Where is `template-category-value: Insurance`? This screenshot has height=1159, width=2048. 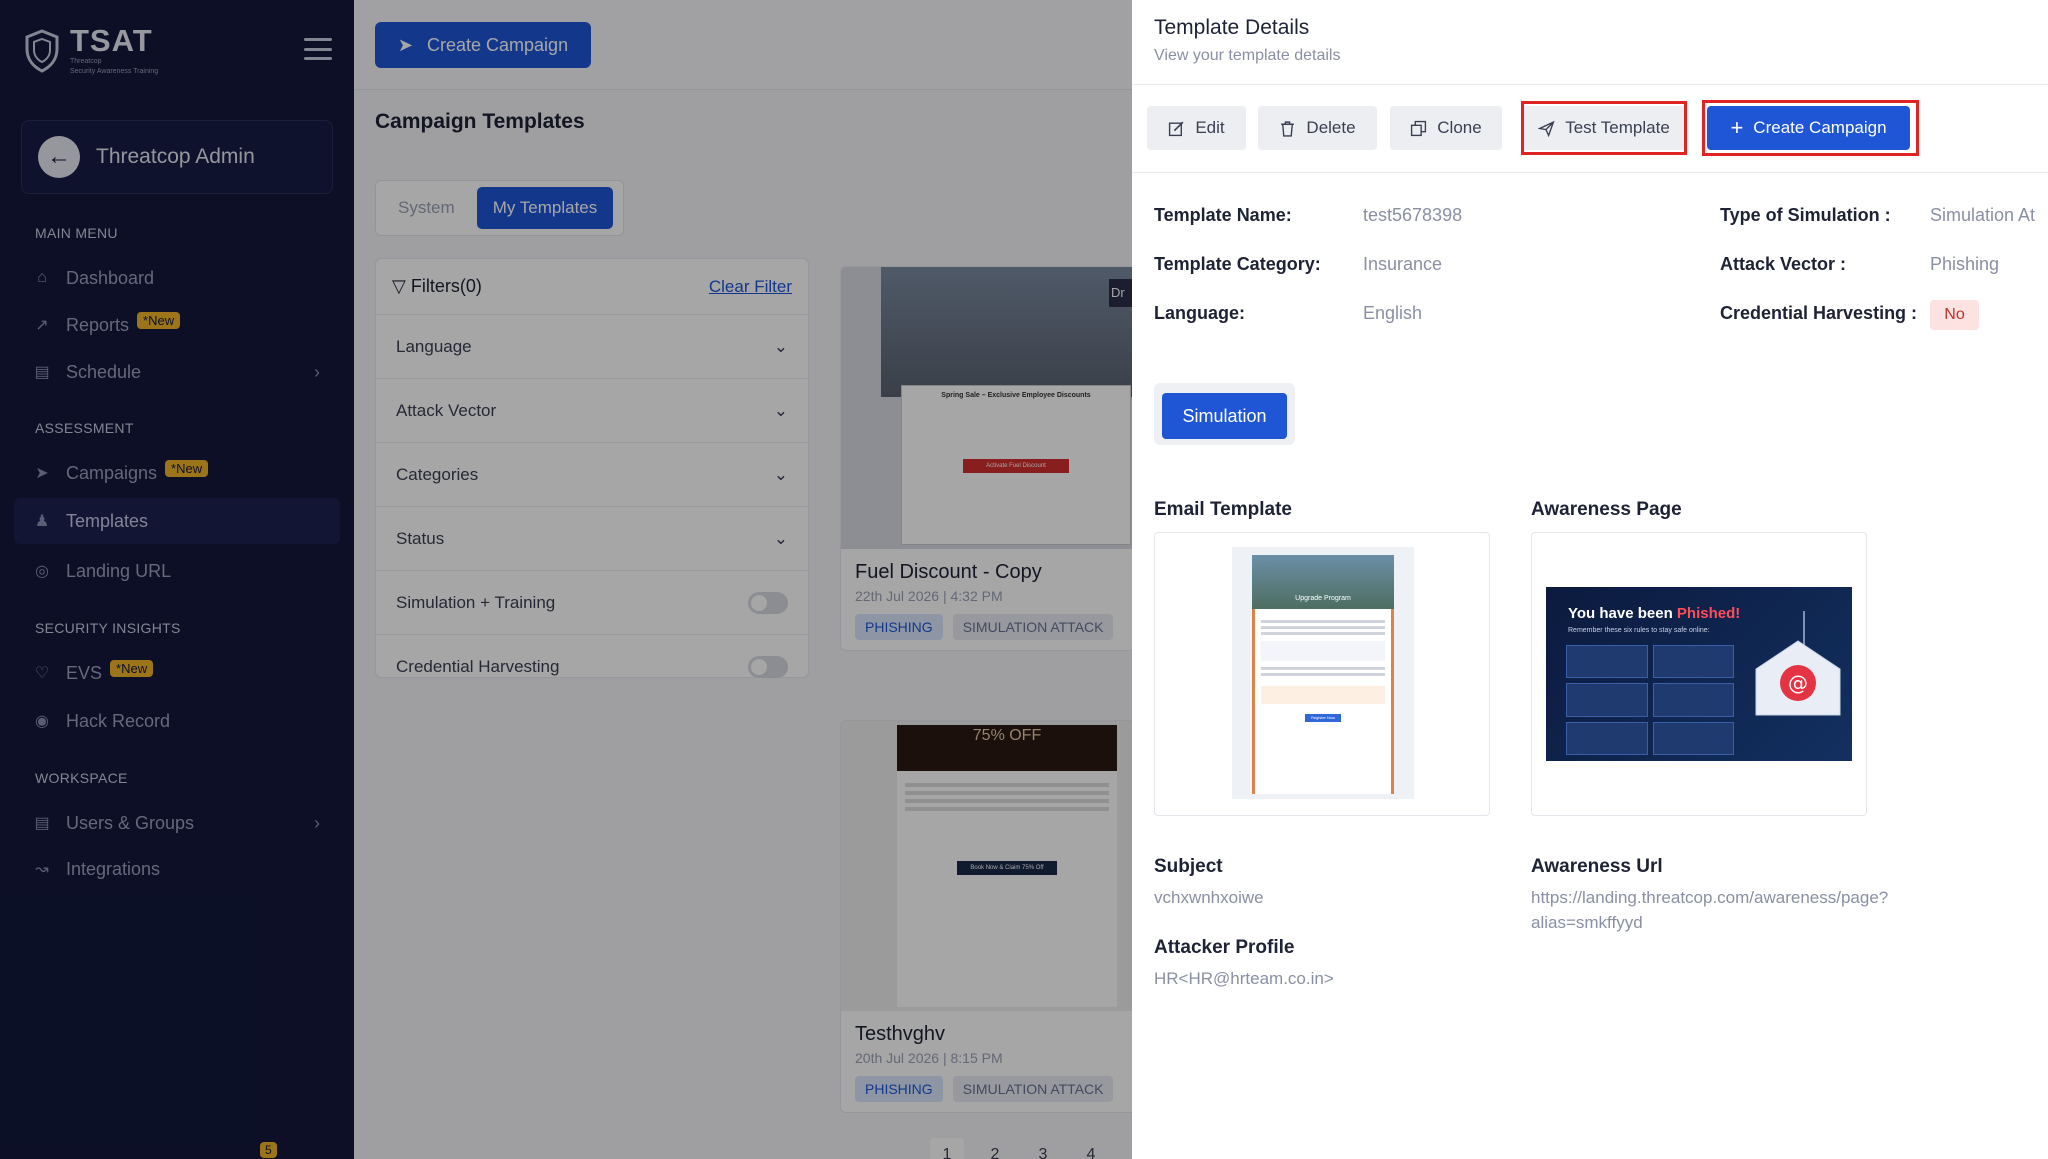 template-category-value: Insurance is located at coordinates (1403, 264).